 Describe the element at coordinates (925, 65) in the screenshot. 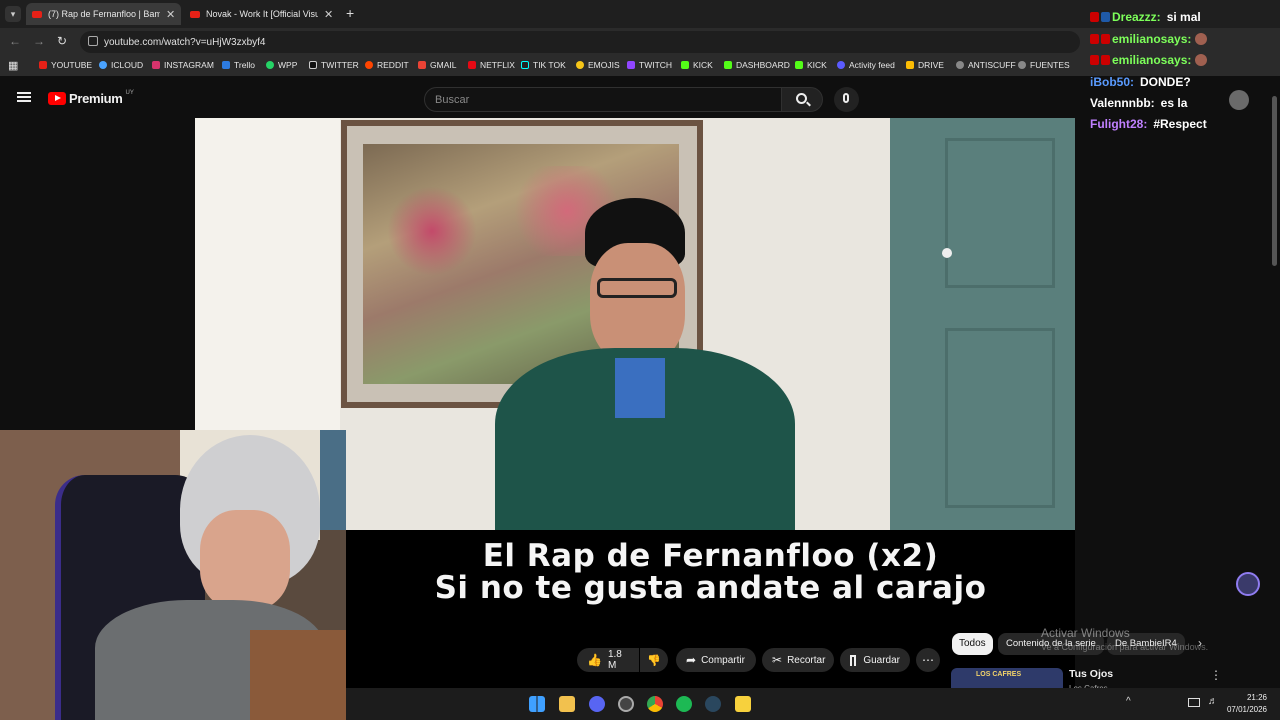

I see `bookmark-item: DRIVE` at that location.